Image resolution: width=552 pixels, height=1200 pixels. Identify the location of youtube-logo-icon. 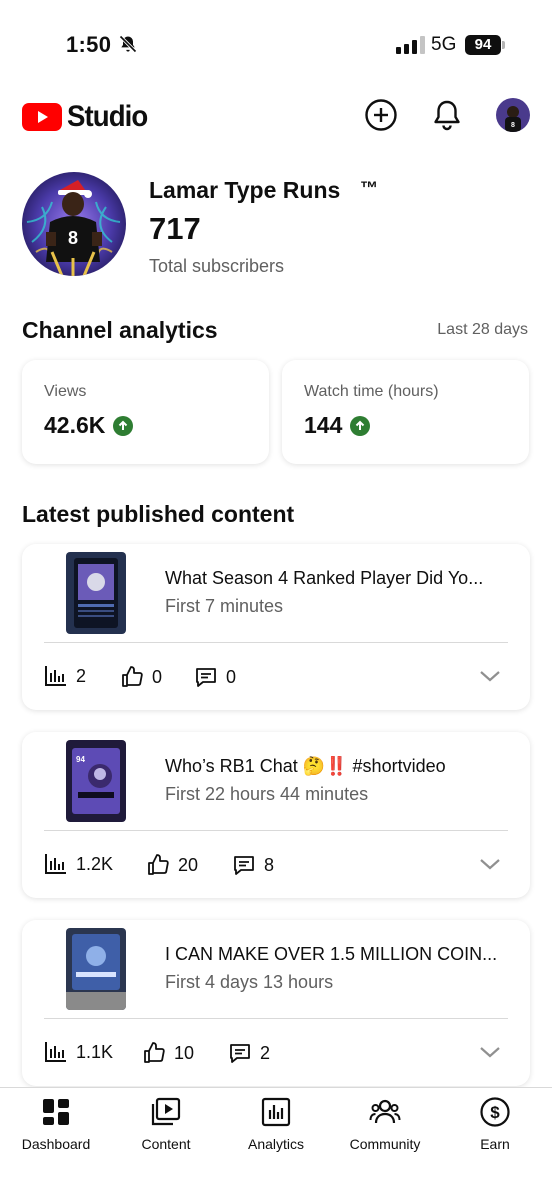
(42, 117).